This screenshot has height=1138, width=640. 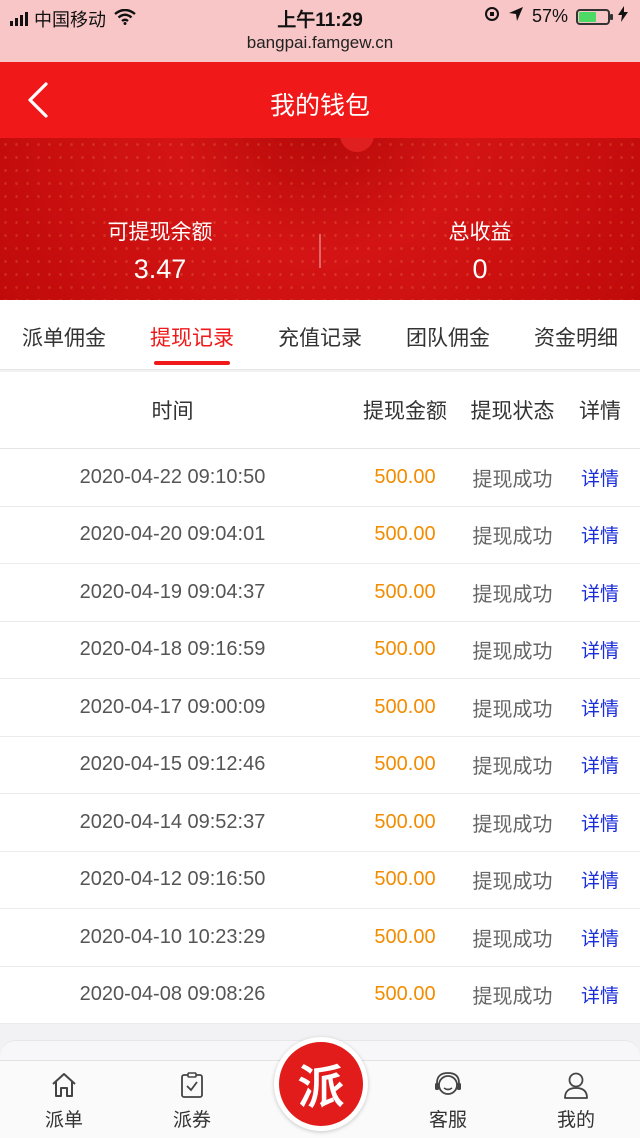 What do you see at coordinates (191, 1120) in the screenshot?
I see `nav-label: 派券` at bounding box center [191, 1120].